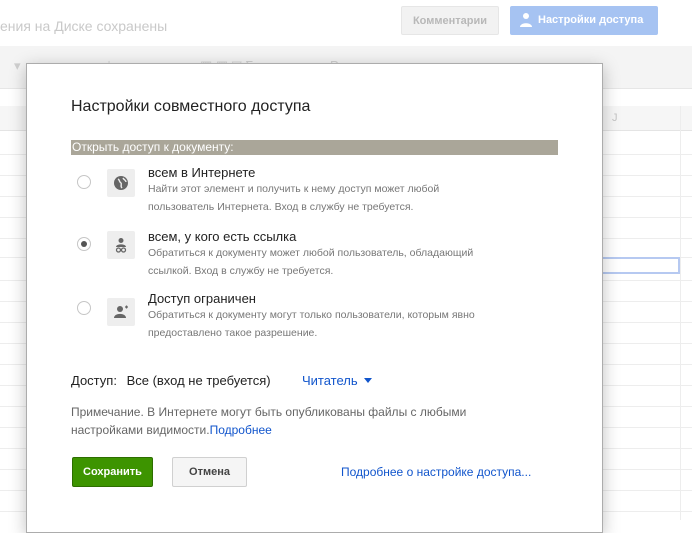  Describe the element at coordinates (84, 244) in the screenshot. I see `radio-anyone-with-link` at that location.